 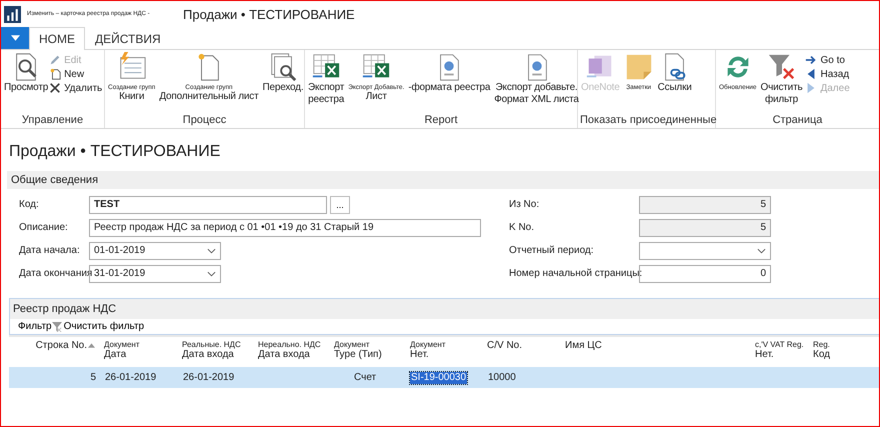 I want to click on page-title: Продажи • ТЕСТИРОВАНИЕ, so click(x=115, y=152).